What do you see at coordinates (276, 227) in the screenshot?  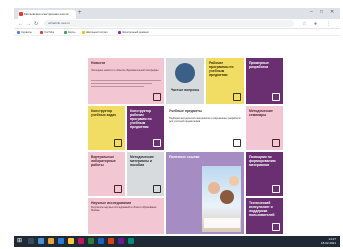 I see `support-icon` at bounding box center [276, 227].